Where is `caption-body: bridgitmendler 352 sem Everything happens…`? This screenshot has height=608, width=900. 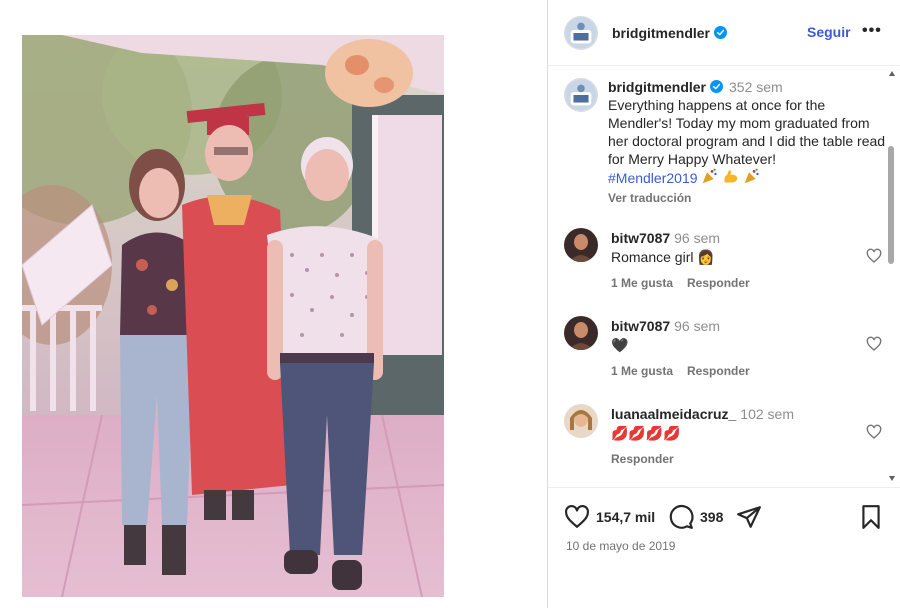 caption-body: bridgitmendler 352 sem Everything happens… is located at coordinates (748, 142).